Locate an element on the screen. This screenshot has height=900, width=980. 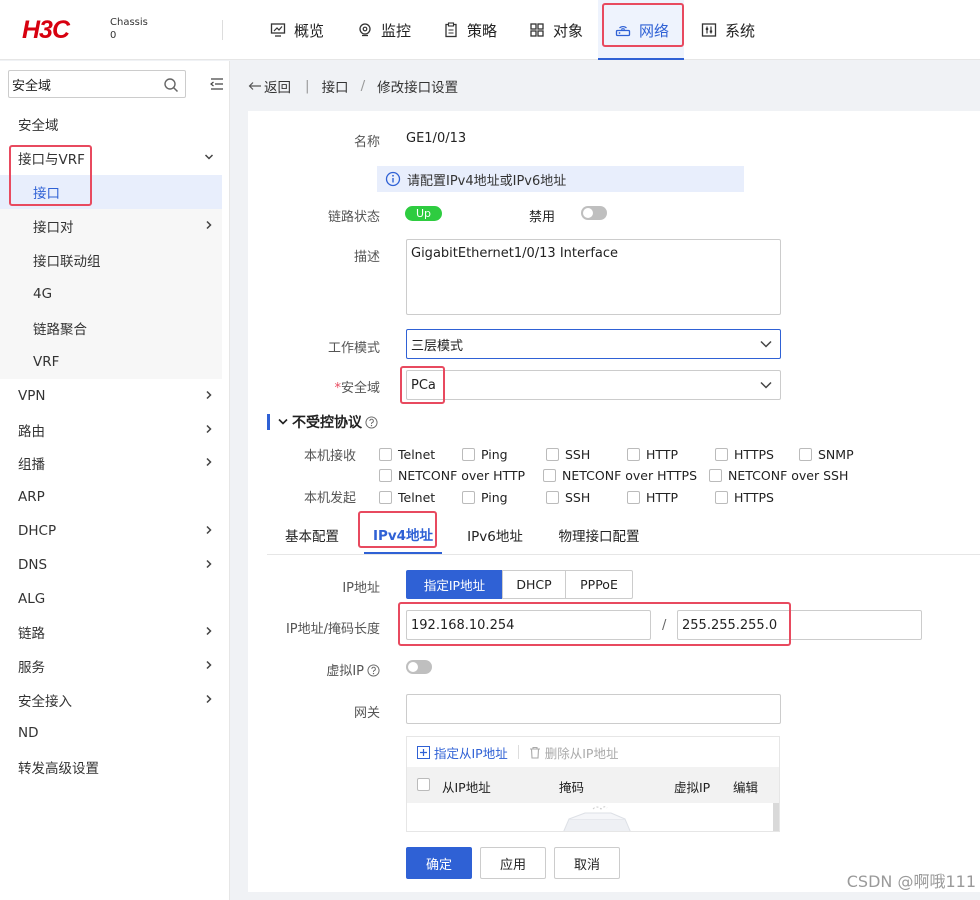
protocols-section-header: 不受控协议 is located at coordinates (322, 422).